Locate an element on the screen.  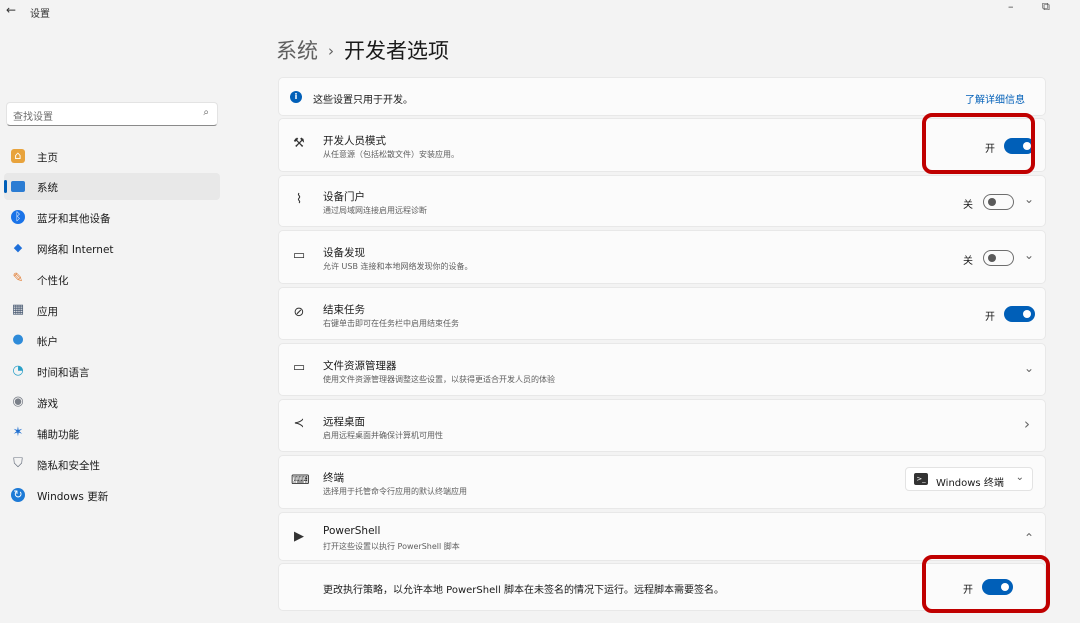
device-discovery-row: ▭ 设备发现 允许 USB 连接和本地网络发现你的设备。 关 ⌄ is located at coordinates (662, 257).